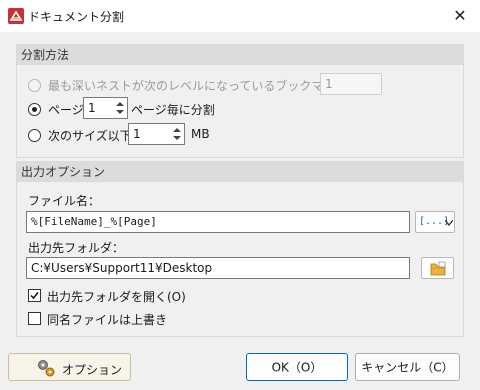  Describe the element at coordinates (240, 172) in the screenshot. I see `output-options-heading: 出力オプション` at that location.